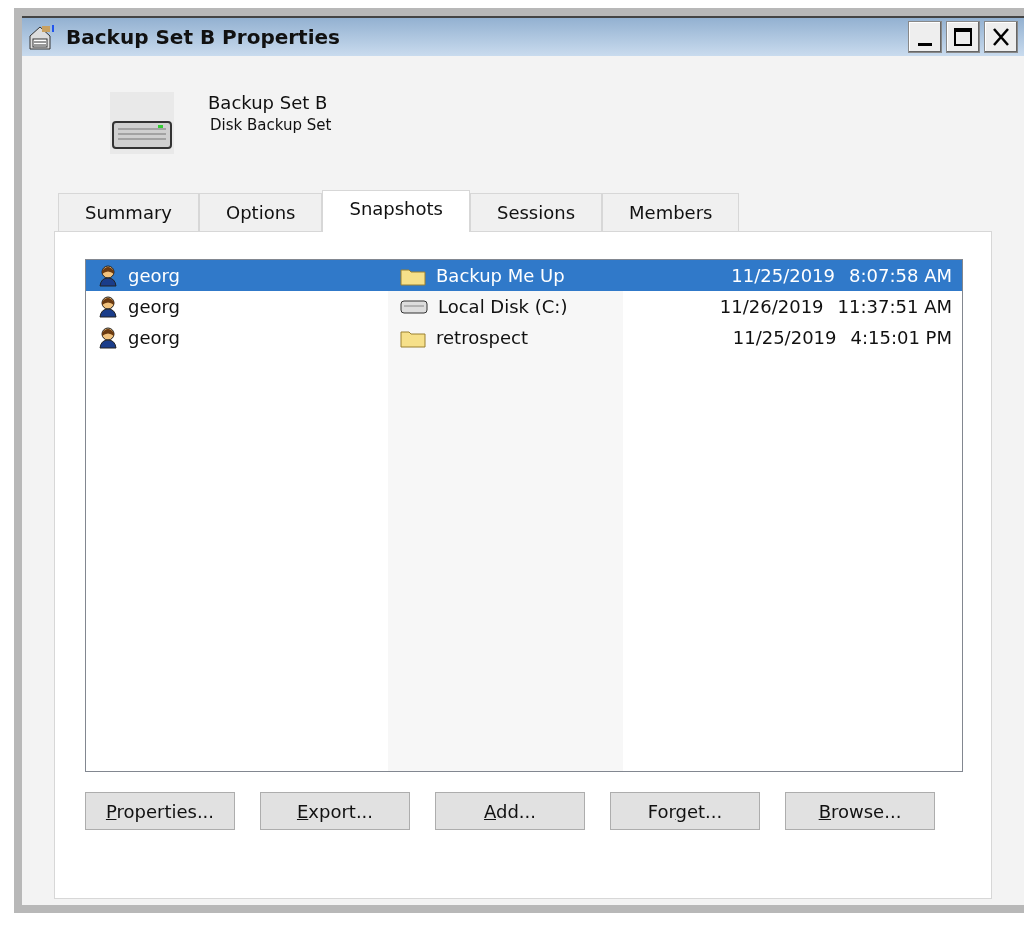 The image size is (1030, 941). Describe the element at coordinates (261, 212) in the screenshot. I see `tab: Options` at that location.